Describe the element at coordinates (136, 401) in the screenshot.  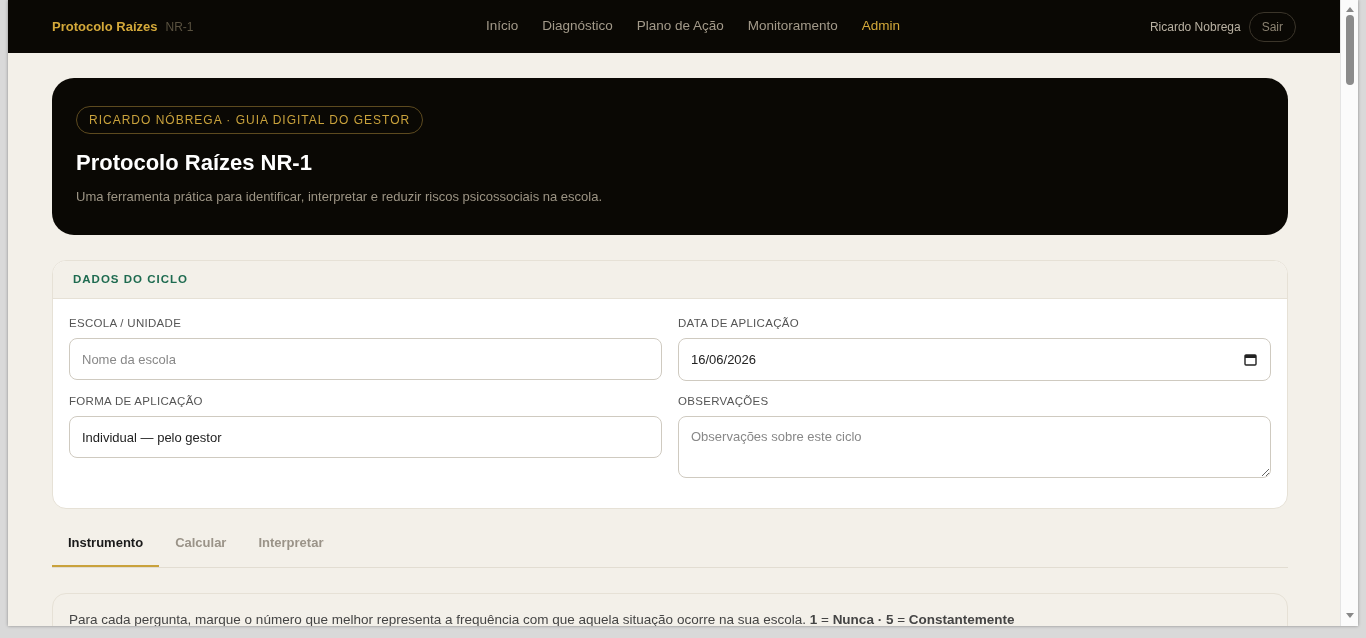
I see `field-label: FORMA DE APLICAÇÃO` at that location.